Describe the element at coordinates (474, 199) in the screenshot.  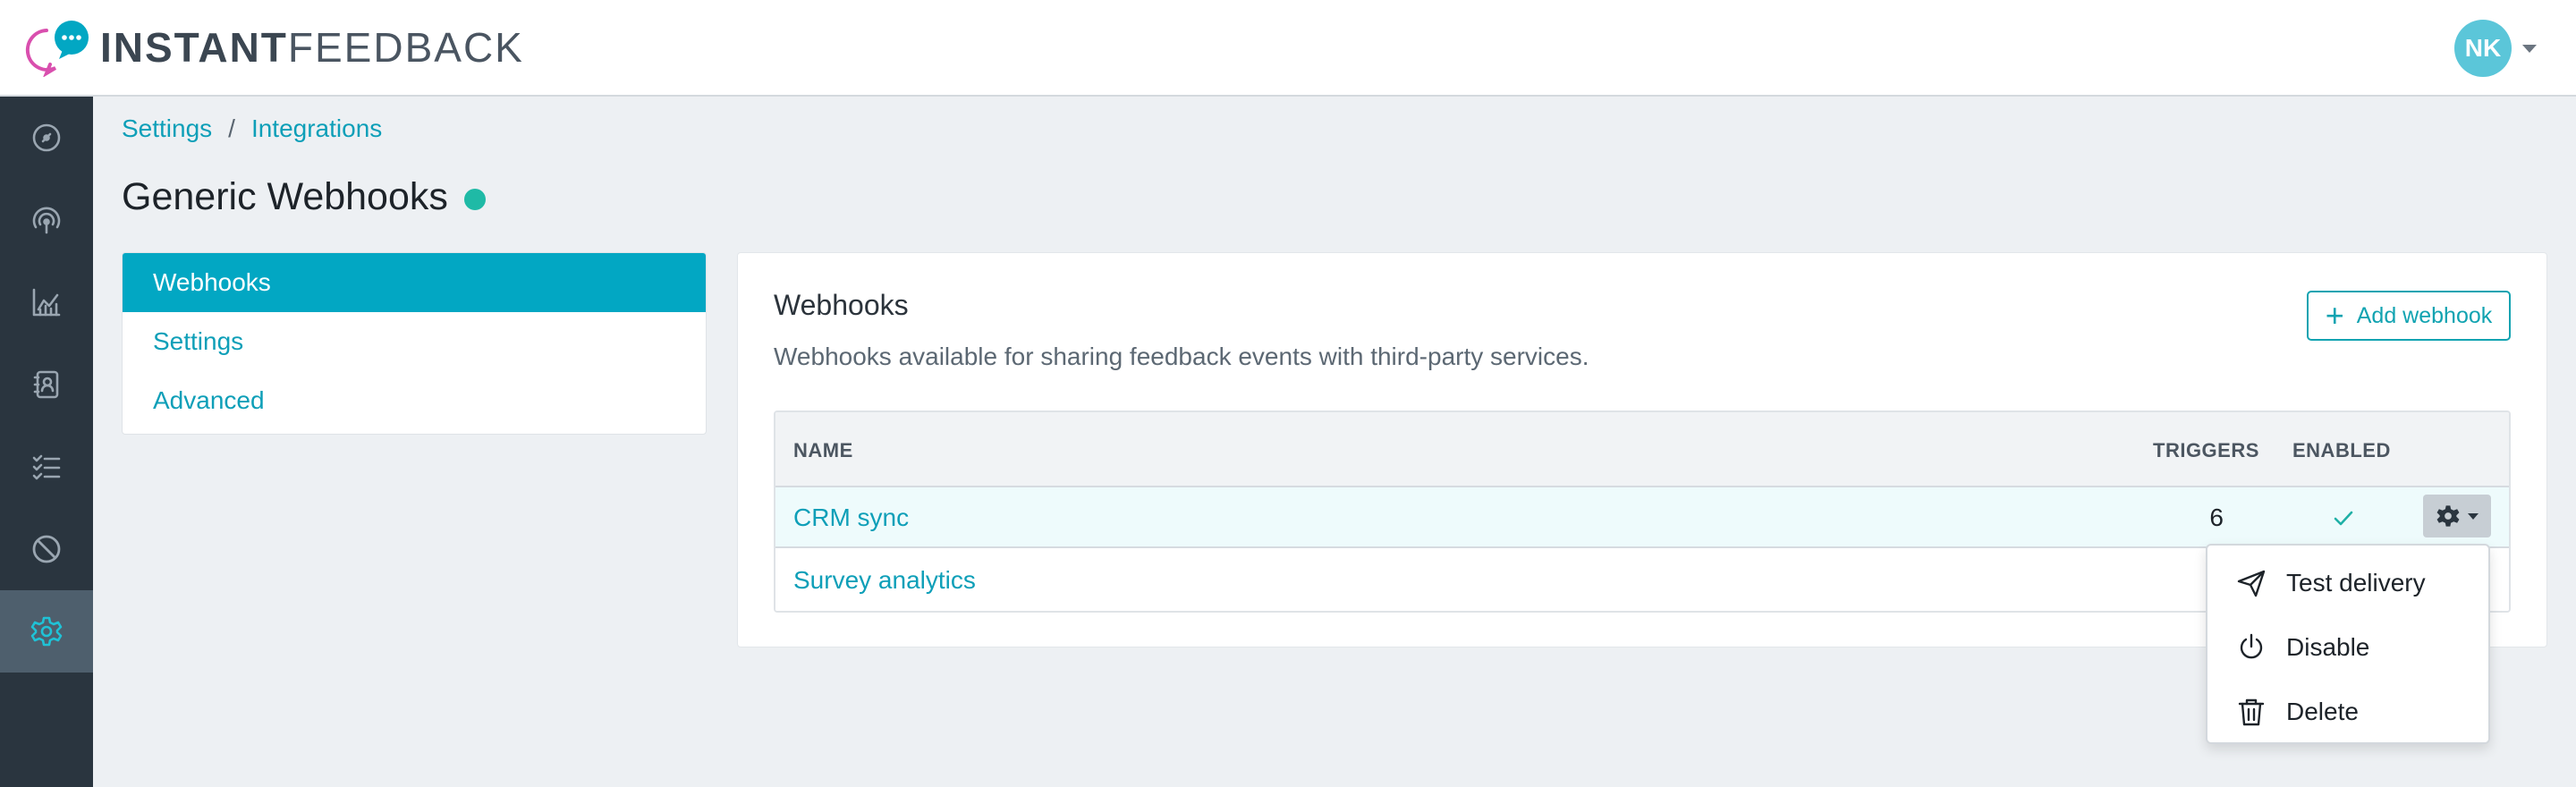
I see `status-indicator` at that location.